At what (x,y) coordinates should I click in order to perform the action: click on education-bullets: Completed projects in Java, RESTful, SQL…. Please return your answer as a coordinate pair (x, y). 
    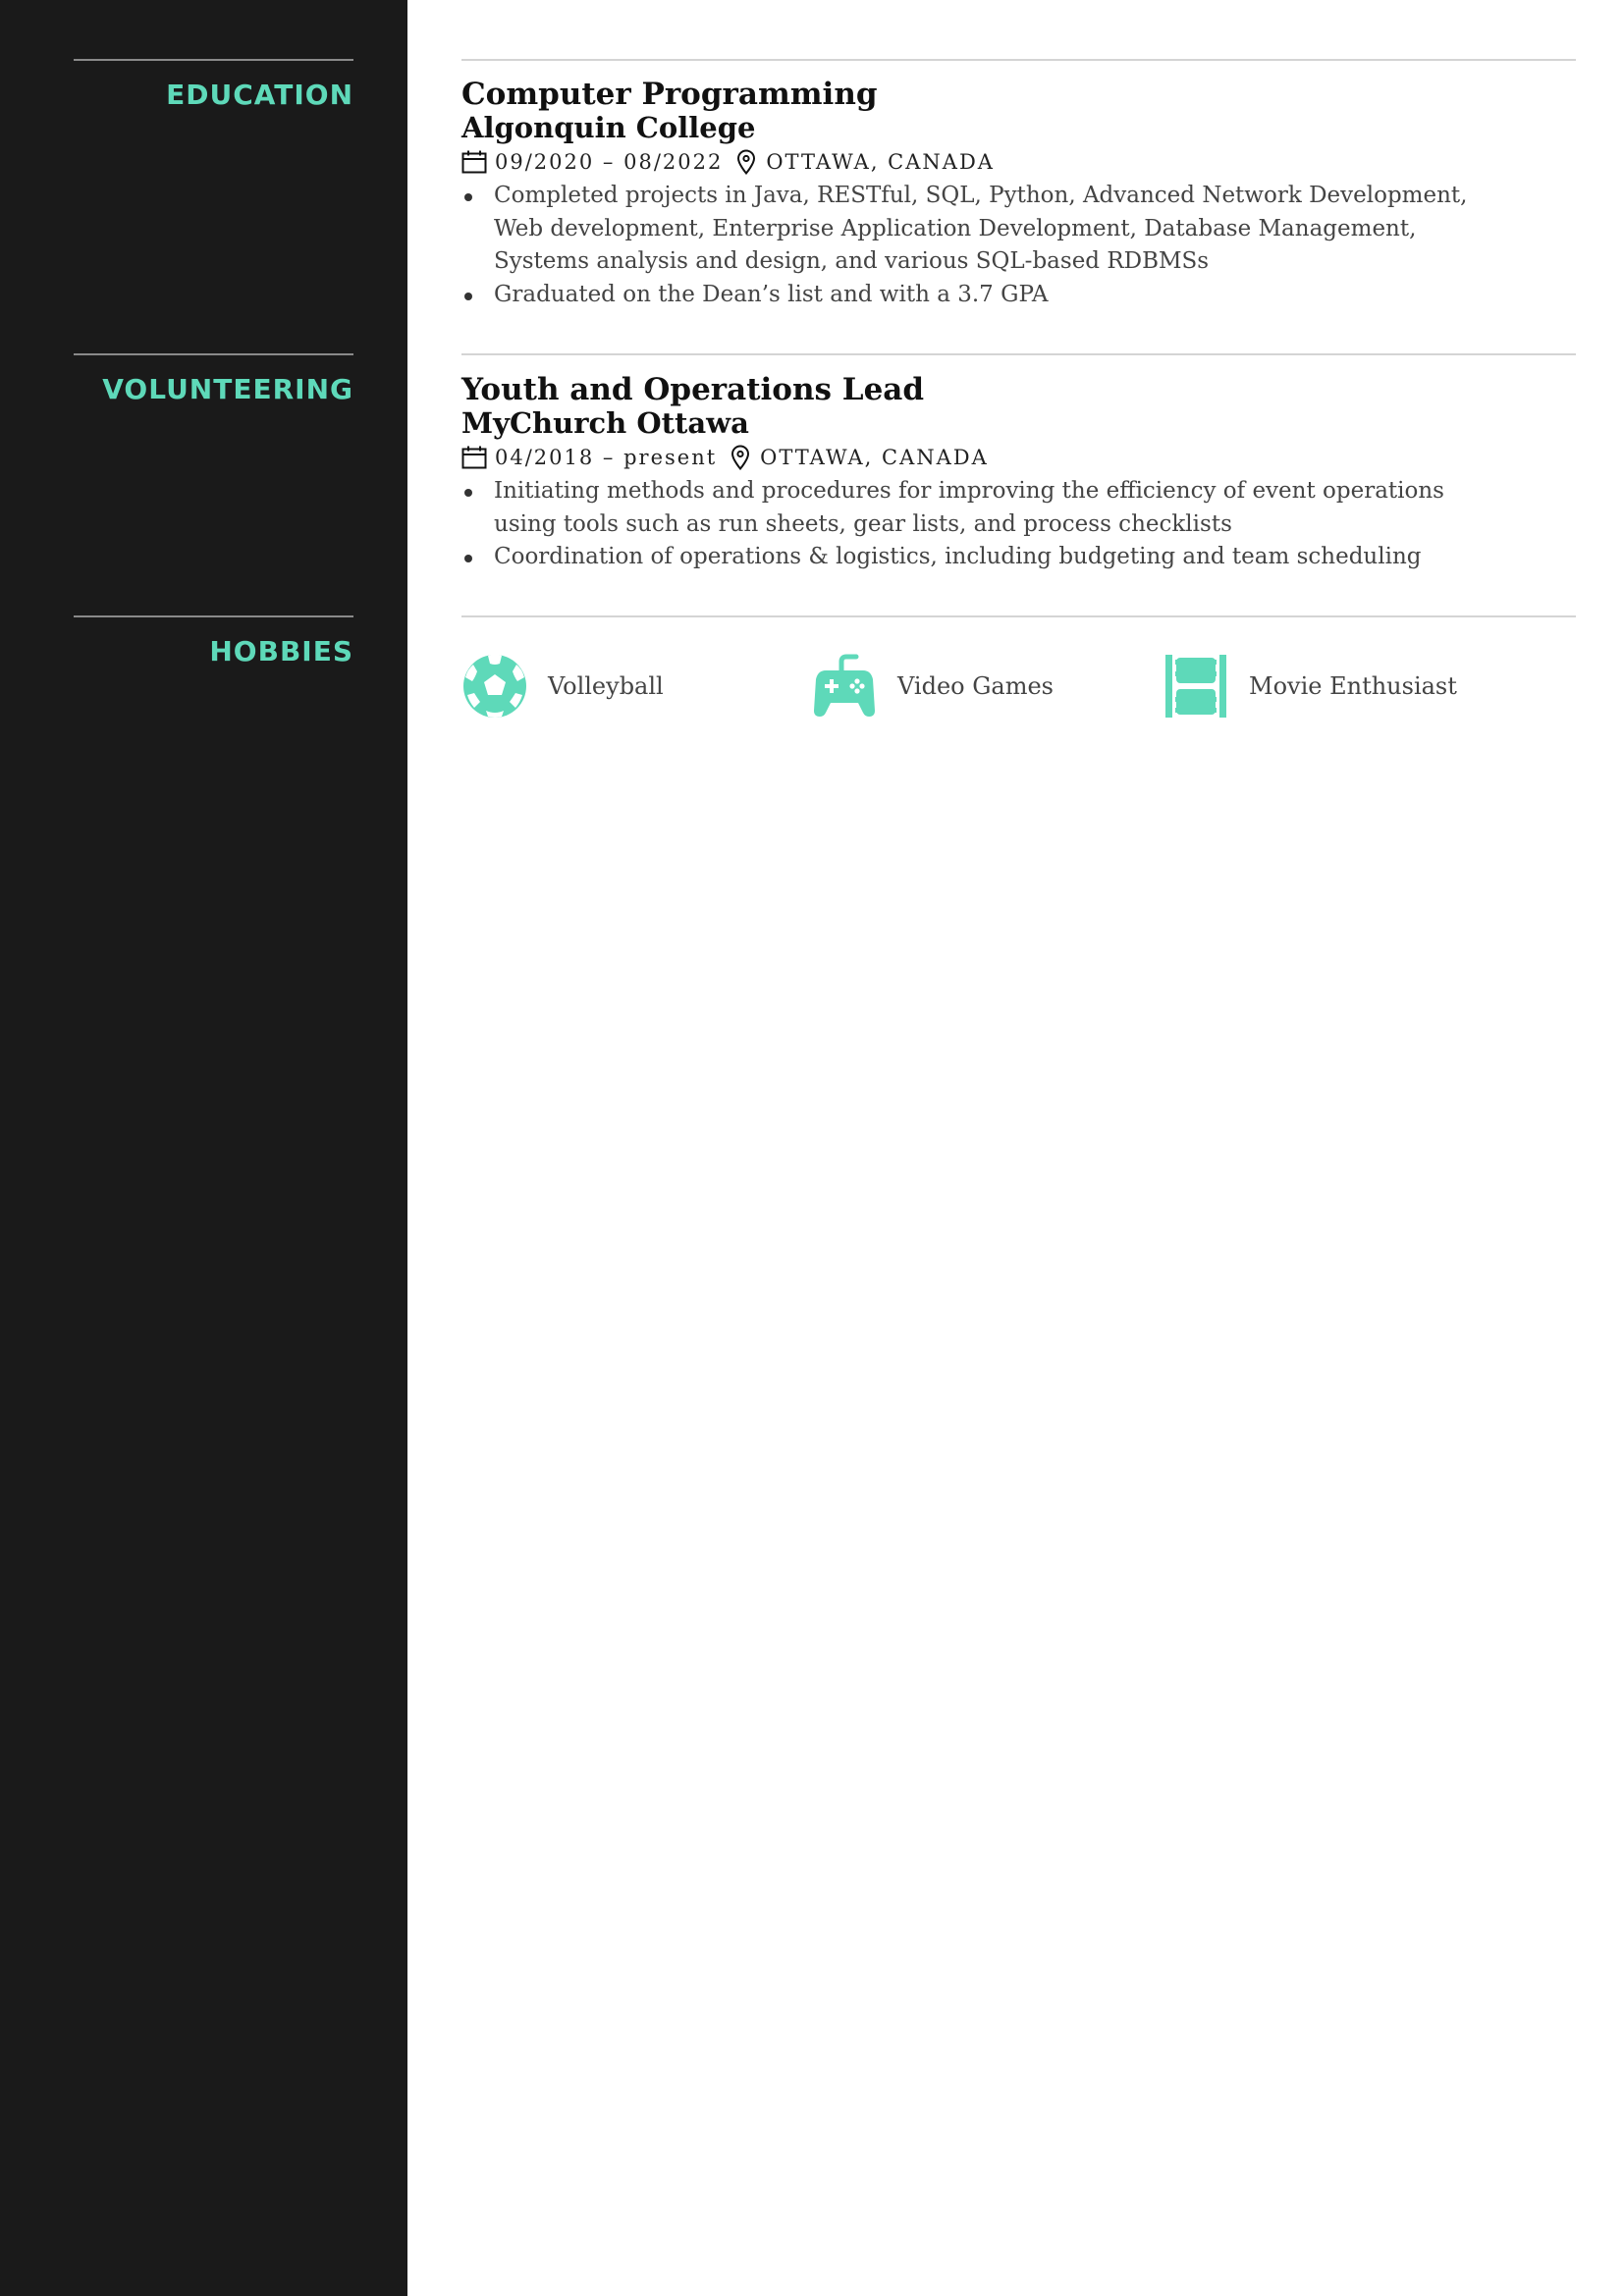
    Looking at the image, I should click on (967, 246).